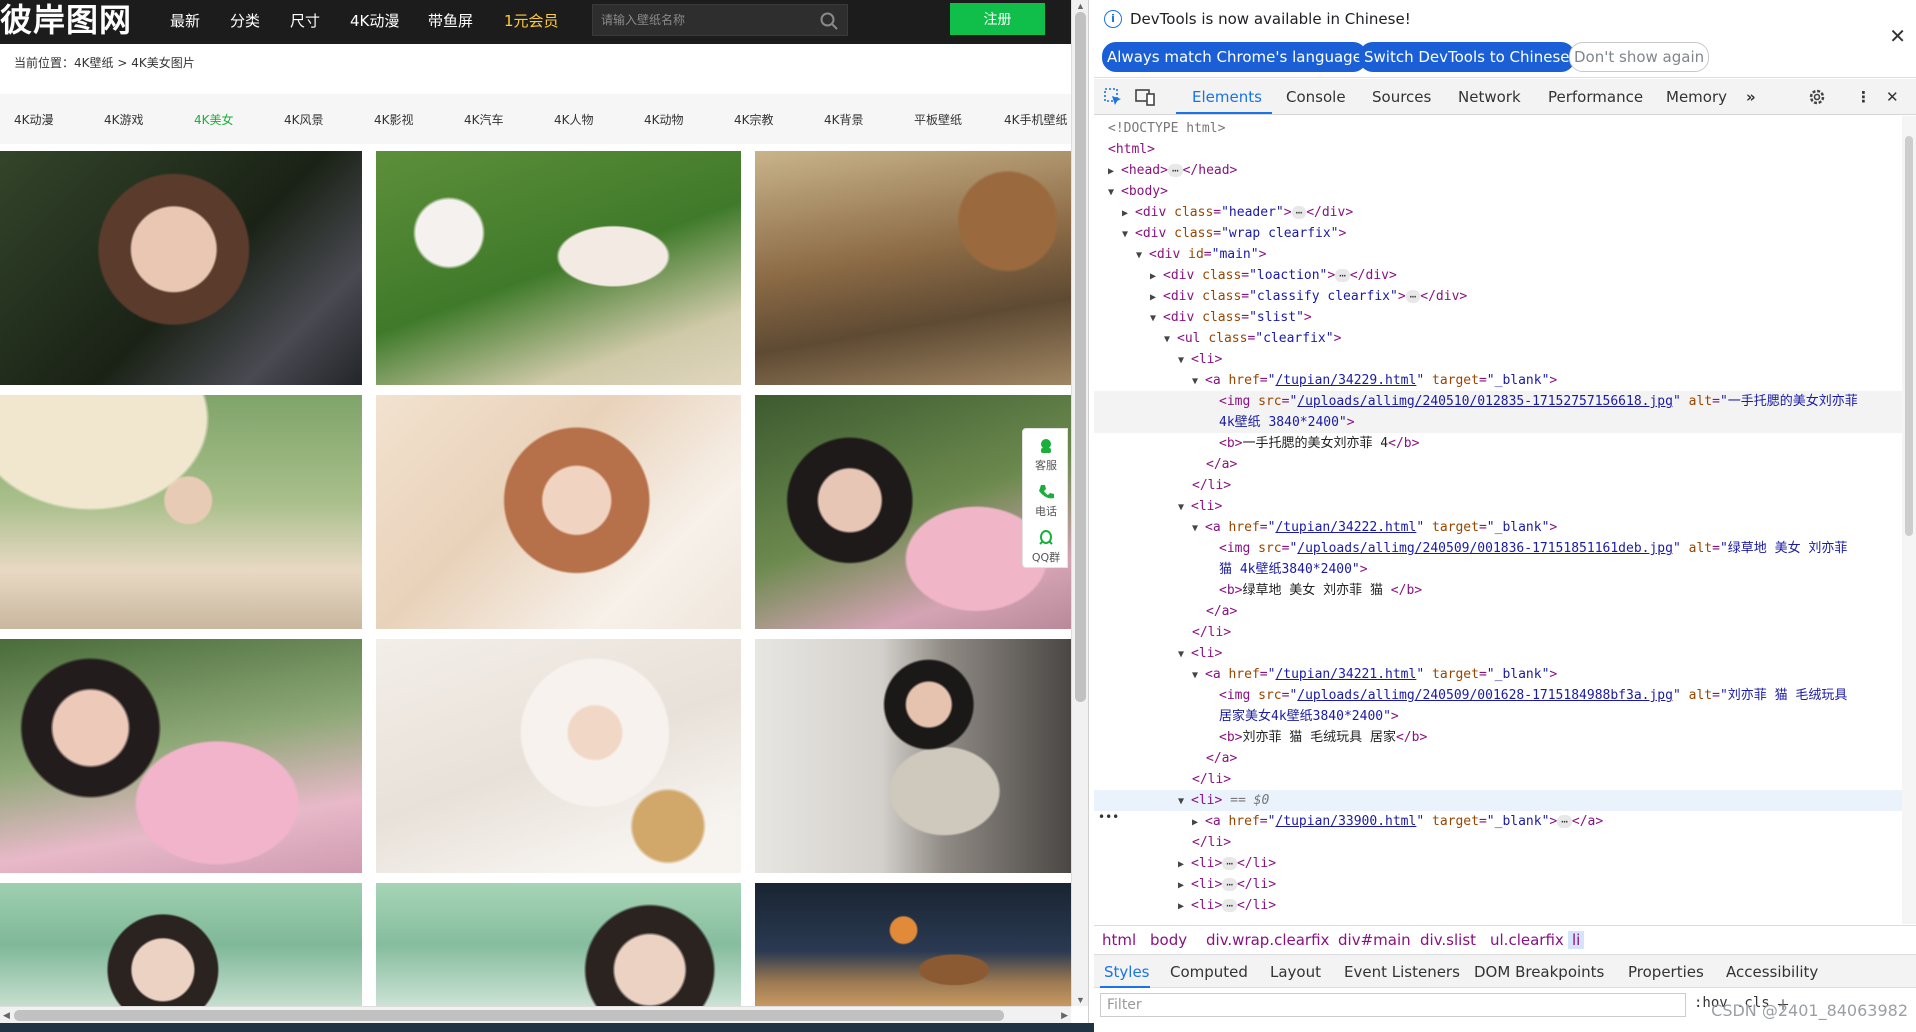 The width and height of the screenshot is (1916, 1032). Describe the element at coordinates (484, 119) in the screenshot. I see `cat-4k-car: 4K汽车` at that location.